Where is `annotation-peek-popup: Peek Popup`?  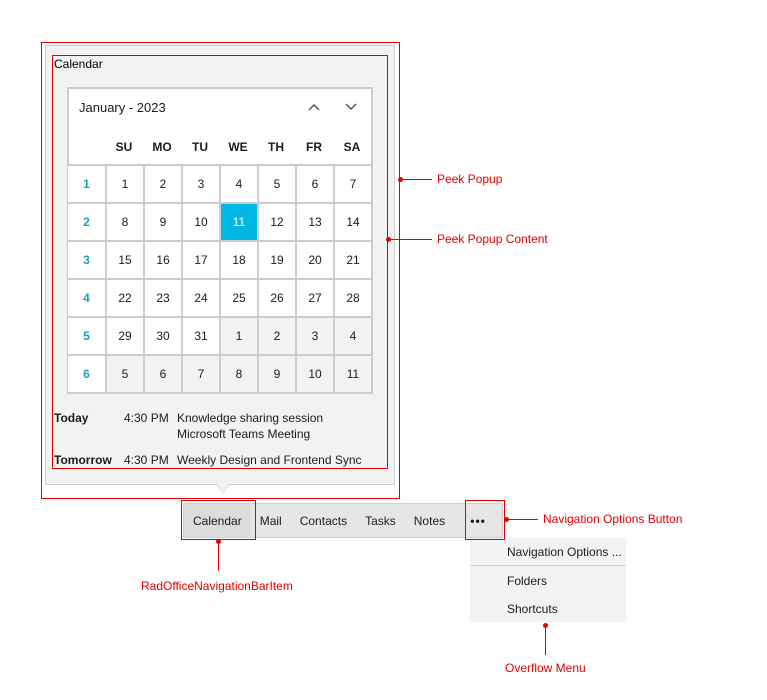 annotation-peek-popup: Peek Popup is located at coordinates (470, 179).